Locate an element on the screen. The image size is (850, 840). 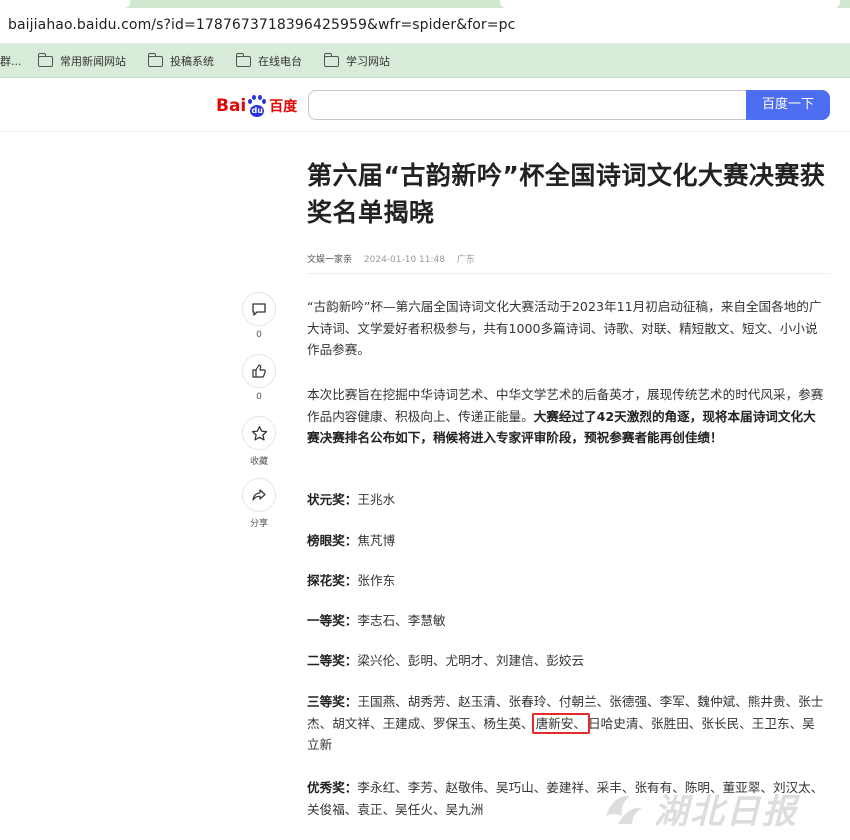
publish-date: 2024-01-10 11:48 is located at coordinates (404, 260).